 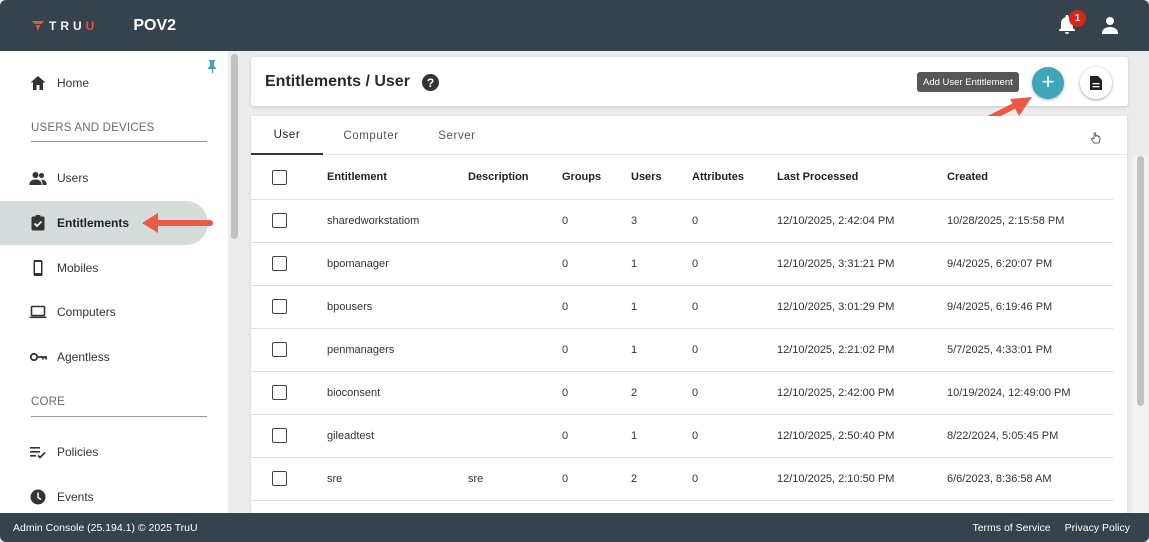 I want to click on document-icon, so click(x=1096, y=83).